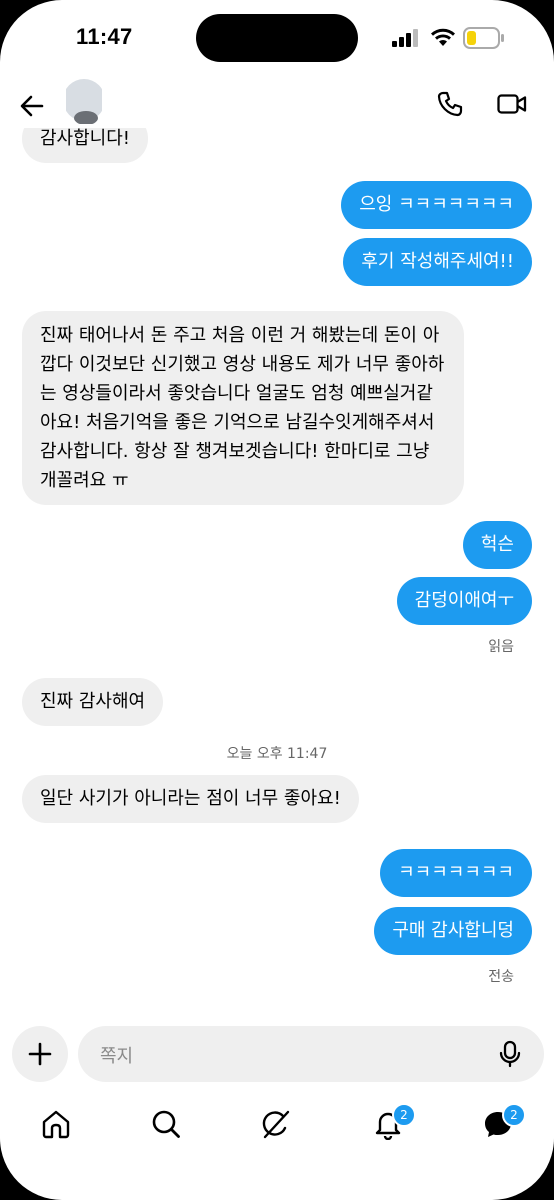 Image resolution: width=554 pixels, height=1200 pixels. Describe the element at coordinates (450, 104) in the screenshot. I see `phone-icon` at that location.